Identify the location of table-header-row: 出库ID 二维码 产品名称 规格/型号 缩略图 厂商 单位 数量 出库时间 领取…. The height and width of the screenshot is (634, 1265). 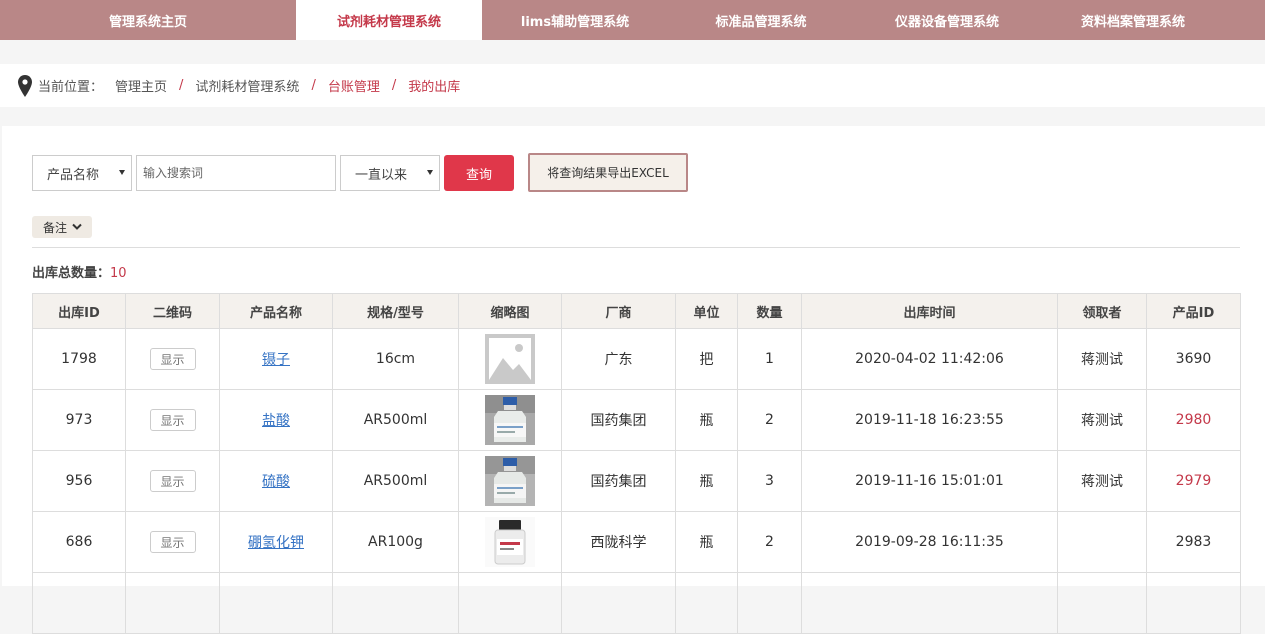
(636, 311).